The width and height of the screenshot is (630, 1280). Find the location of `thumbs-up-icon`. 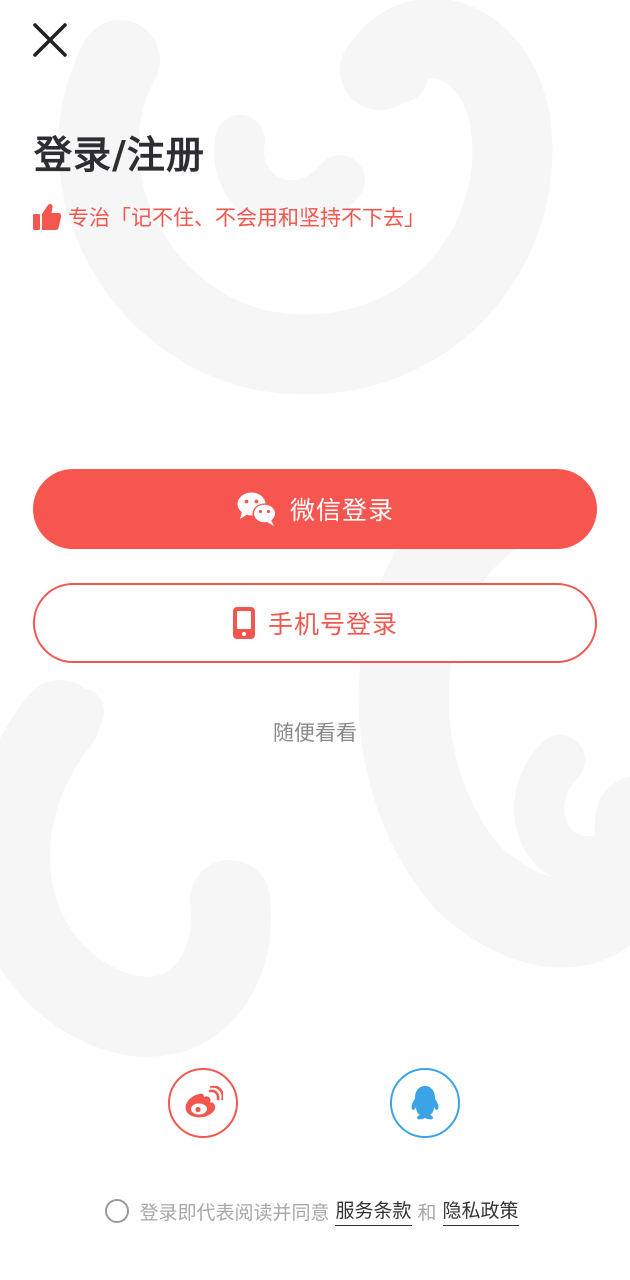

thumbs-up-icon is located at coordinates (47, 216).